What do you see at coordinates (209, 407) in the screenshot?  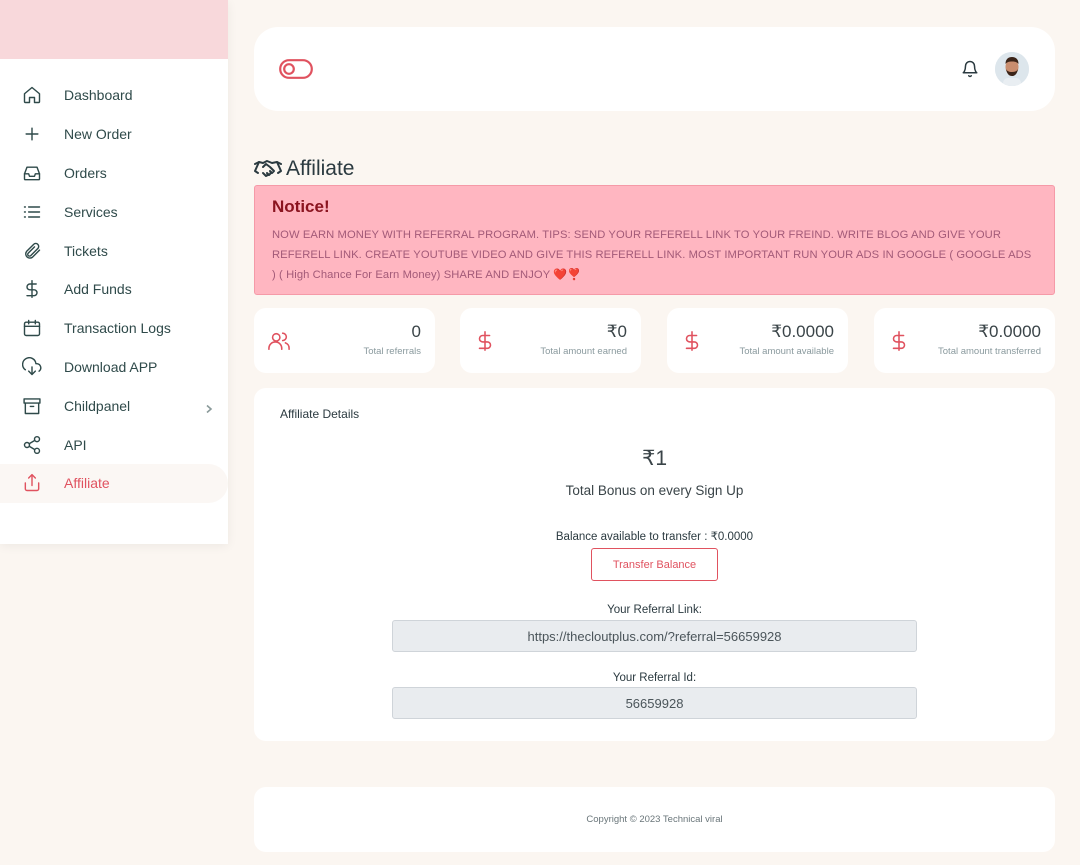 I see `chevron-right-icon` at bounding box center [209, 407].